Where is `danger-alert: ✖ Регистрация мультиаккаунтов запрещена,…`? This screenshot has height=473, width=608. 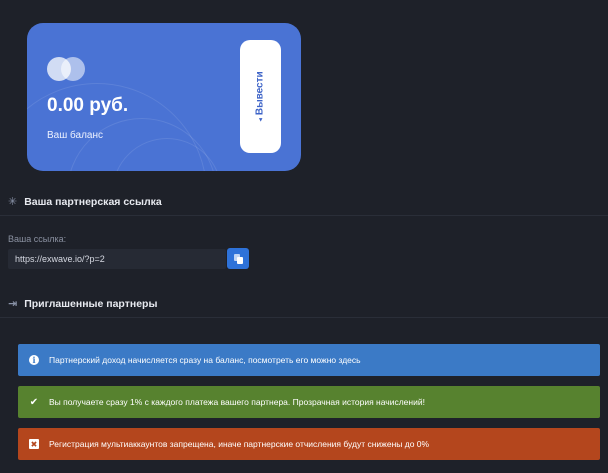
danger-alert: ✖ Регистрация мультиаккаунтов запрещена,… is located at coordinates (309, 444).